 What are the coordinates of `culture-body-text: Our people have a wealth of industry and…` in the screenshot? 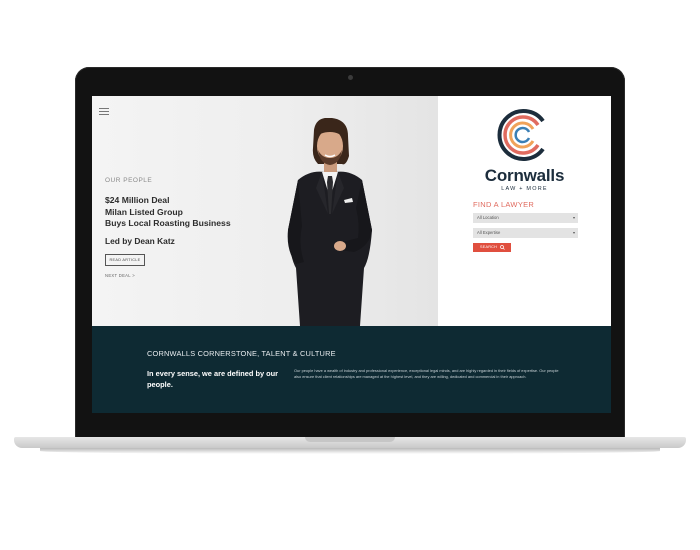 It's located at (426, 374).